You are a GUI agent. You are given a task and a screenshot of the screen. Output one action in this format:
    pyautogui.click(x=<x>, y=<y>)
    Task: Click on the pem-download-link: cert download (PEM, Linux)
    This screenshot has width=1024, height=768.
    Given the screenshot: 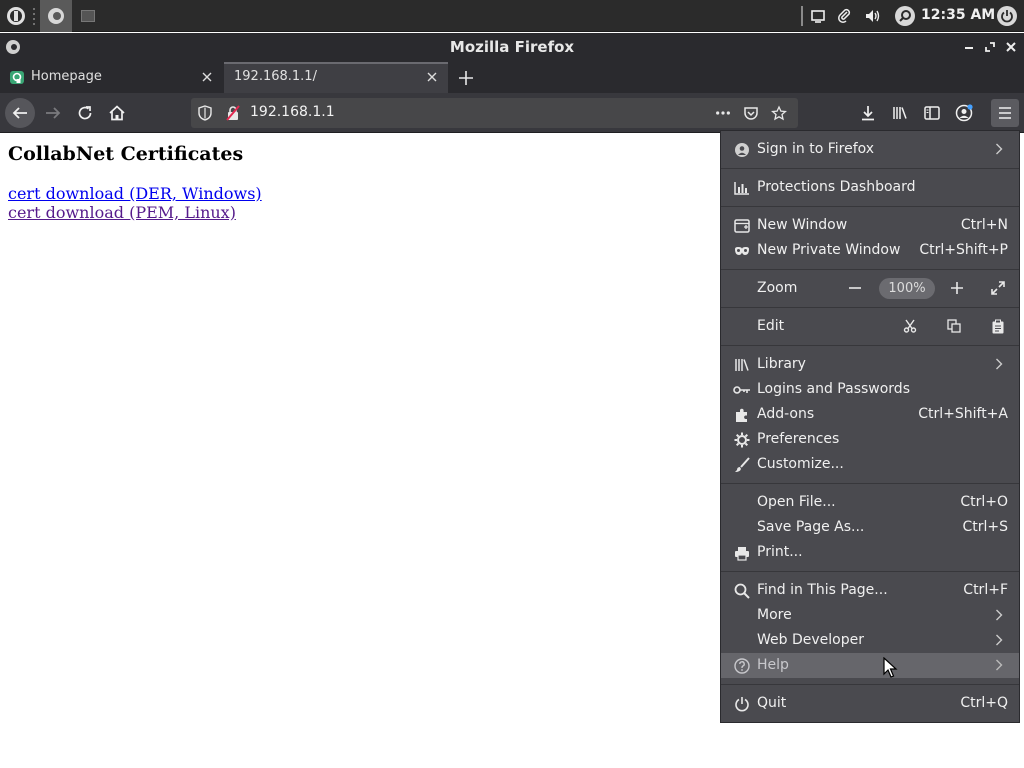 What is the action you would take?
    pyautogui.click(x=122, y=212)
    